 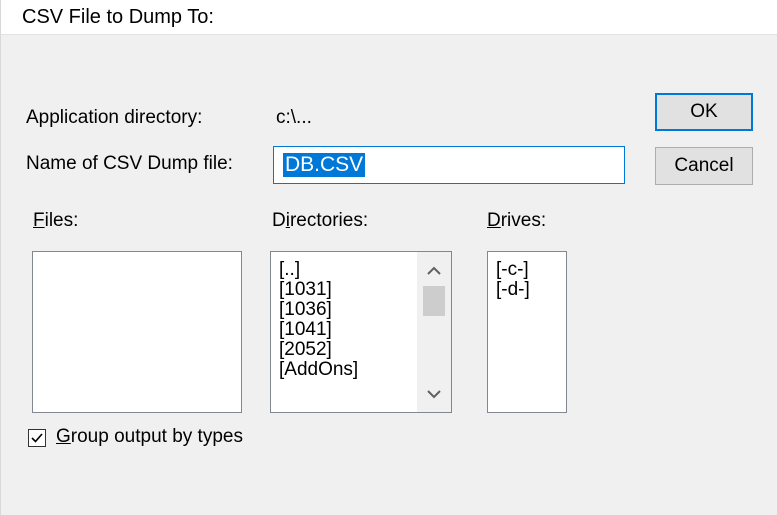 What do you see at coordinates (318, 290) in the screenshot?
I see `list-item: [1031]` at bounding box center [318, 290].